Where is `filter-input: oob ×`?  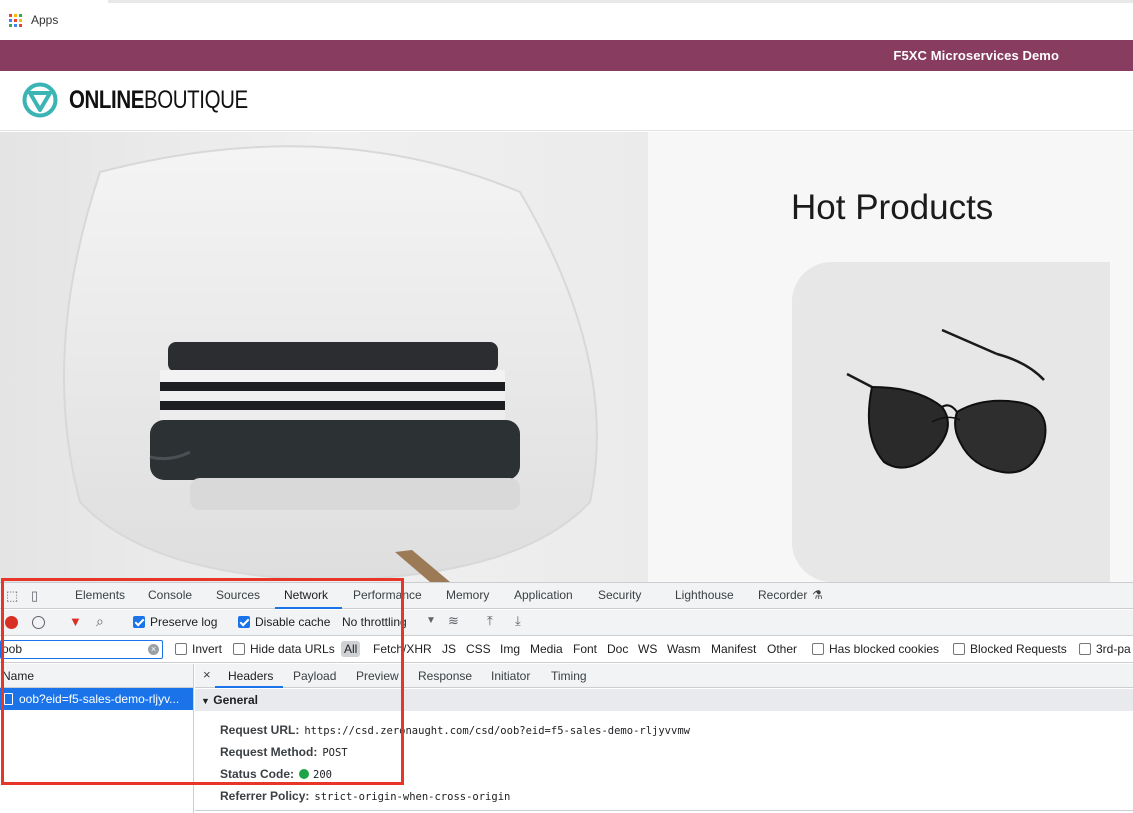
filter-input: oob × is located at coordinates (81, 649).